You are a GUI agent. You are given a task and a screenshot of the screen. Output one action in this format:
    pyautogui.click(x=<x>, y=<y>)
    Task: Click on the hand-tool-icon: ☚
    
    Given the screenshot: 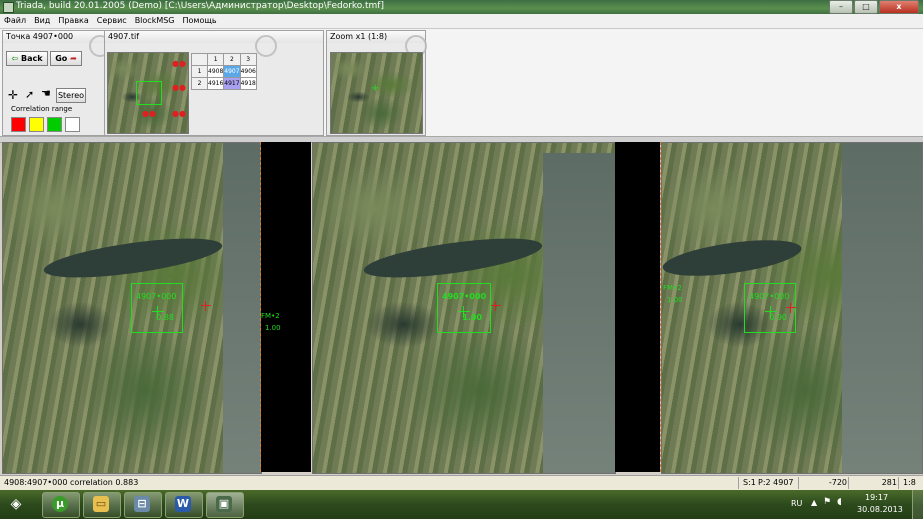 What is the action you would take?
    pyautogui.click(x=46, y=94)
    